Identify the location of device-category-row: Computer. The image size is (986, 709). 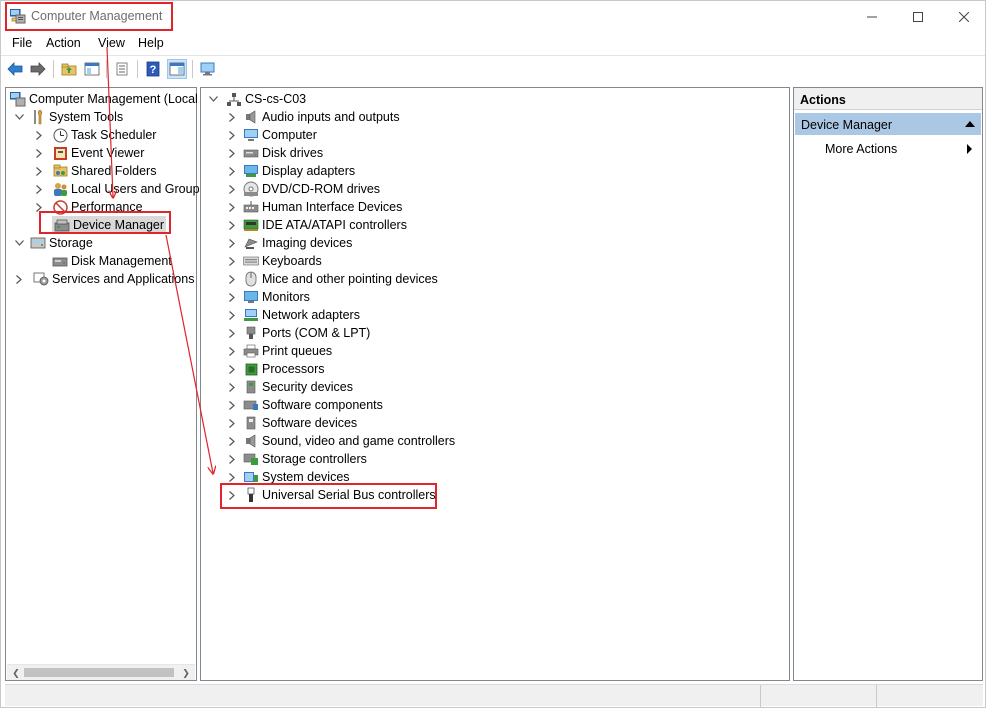
(272, 135).